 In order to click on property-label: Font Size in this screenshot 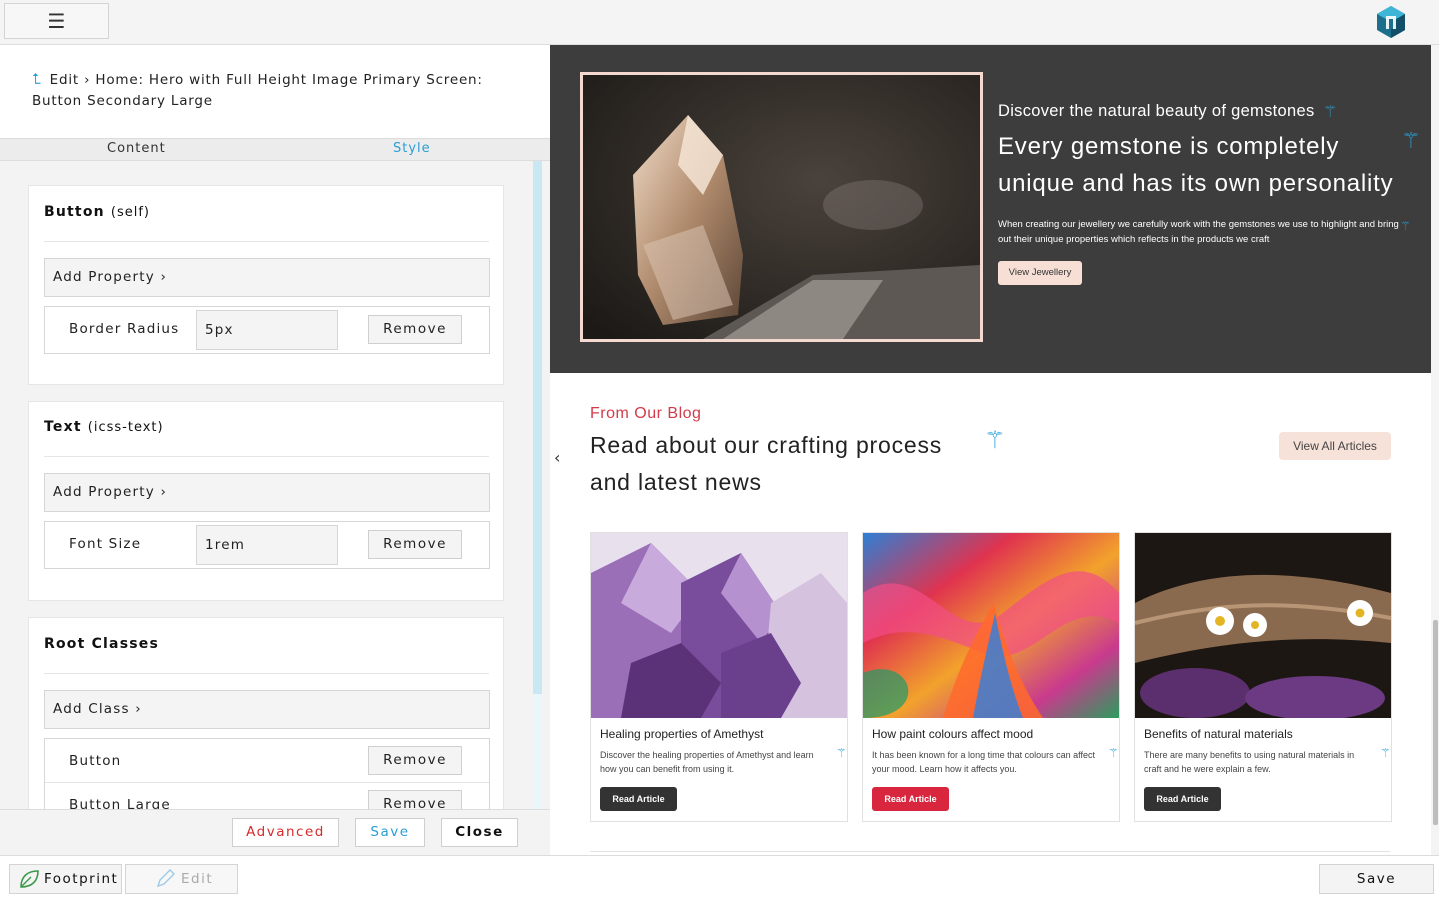, I will do `click(105, 544)`.